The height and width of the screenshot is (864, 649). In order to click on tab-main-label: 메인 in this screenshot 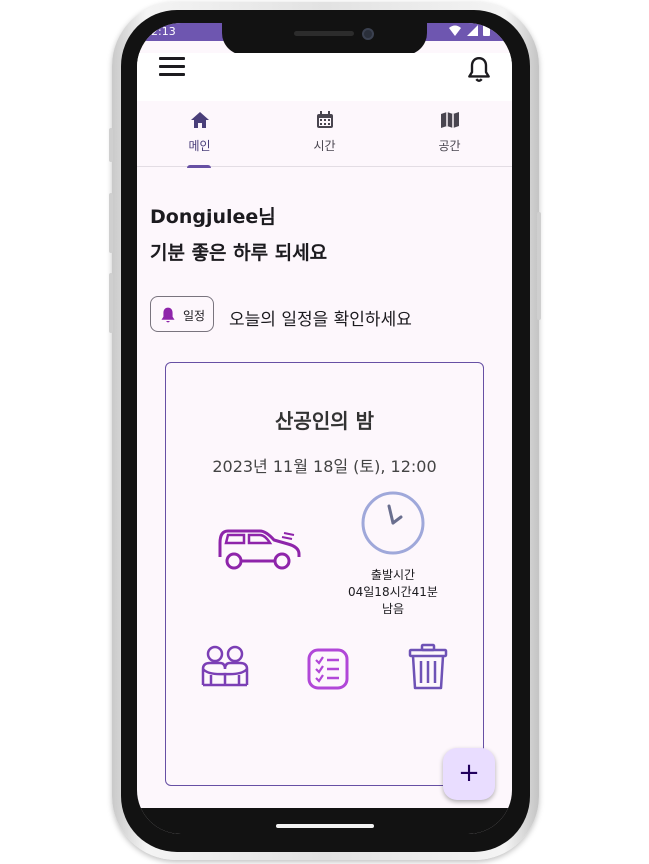, I will do `click(199, 146)`.